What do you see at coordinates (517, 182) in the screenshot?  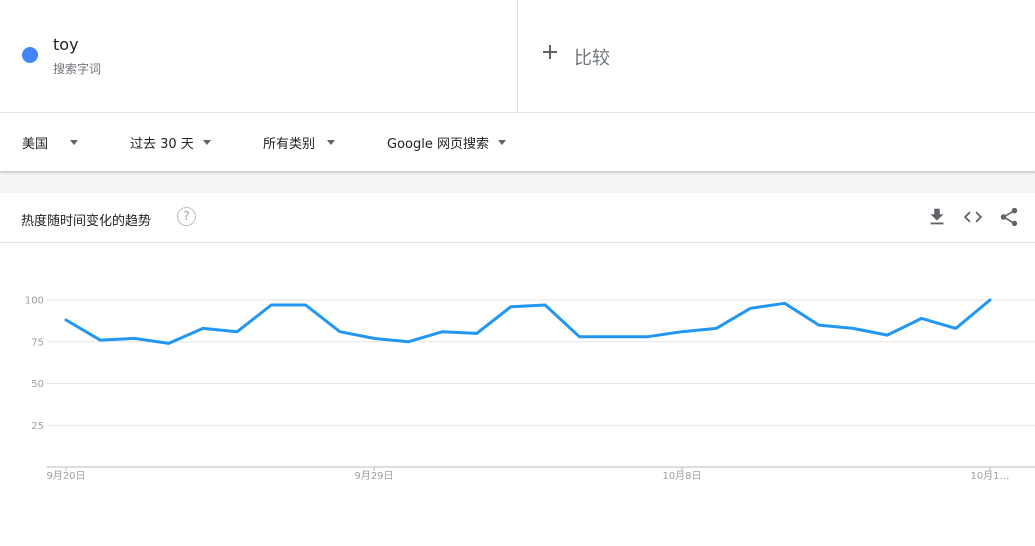 I see `section-divider` at bounding box center [517, 182].